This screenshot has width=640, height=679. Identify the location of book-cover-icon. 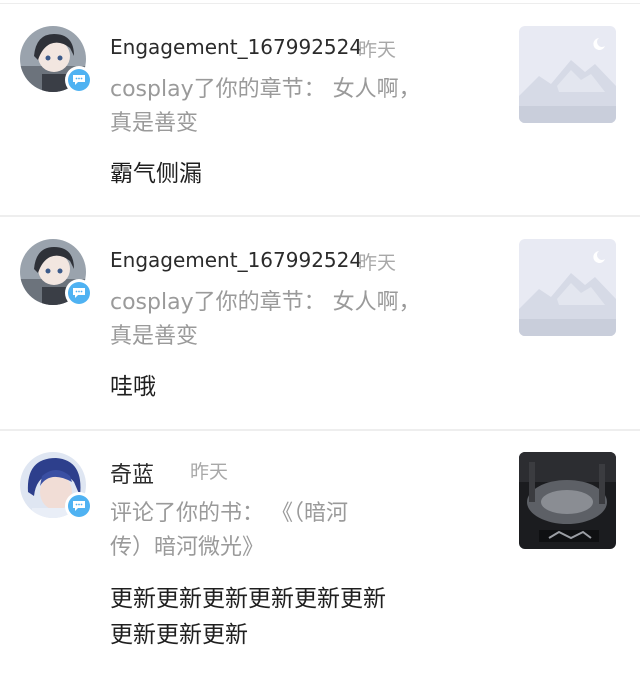
(567, 500).